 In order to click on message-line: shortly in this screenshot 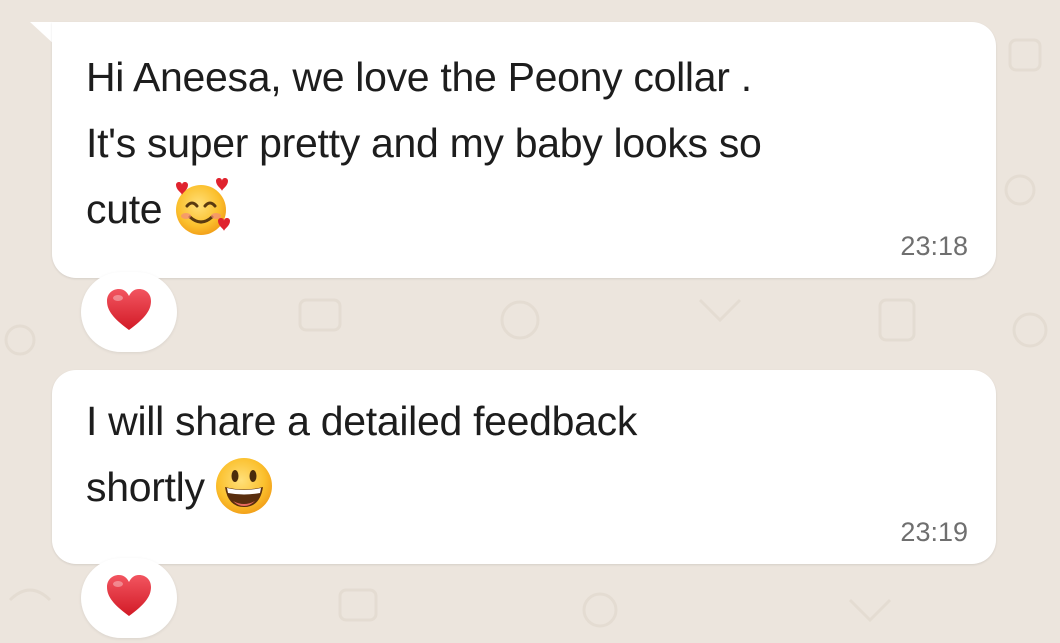, I will do `click(531, 487)`.